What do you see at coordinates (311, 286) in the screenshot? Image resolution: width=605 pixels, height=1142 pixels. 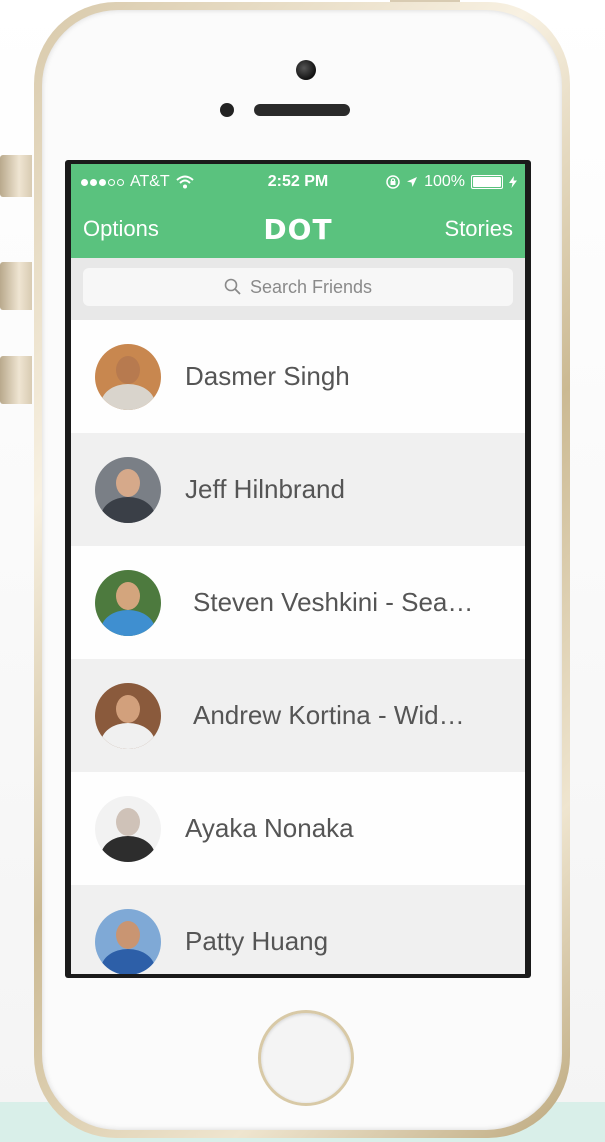 I see `search-placeholder: Search Friends` at bounding box center [311, 286].